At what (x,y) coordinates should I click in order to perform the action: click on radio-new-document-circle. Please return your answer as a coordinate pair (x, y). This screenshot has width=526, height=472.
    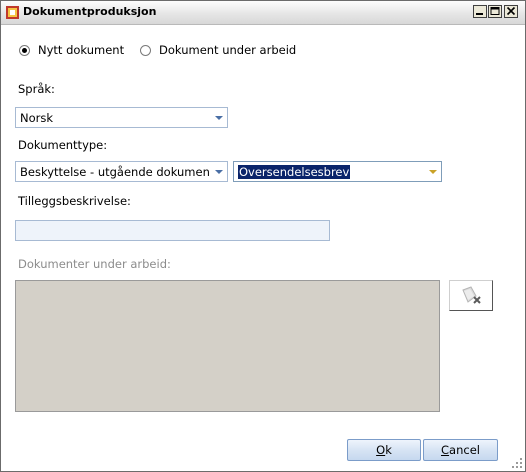
    Looking at the image, I should click on (24, 50).